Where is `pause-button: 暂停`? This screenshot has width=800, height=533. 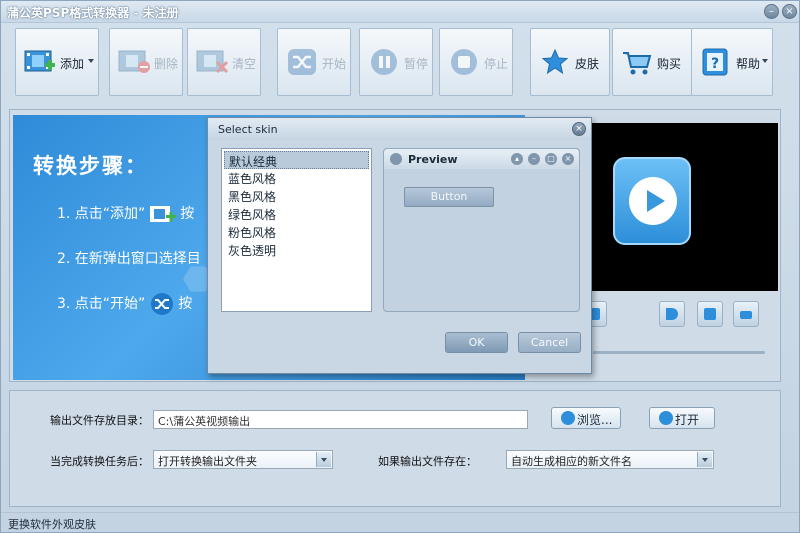
pause-button: 暂停 is located at coordinates (396, 62).